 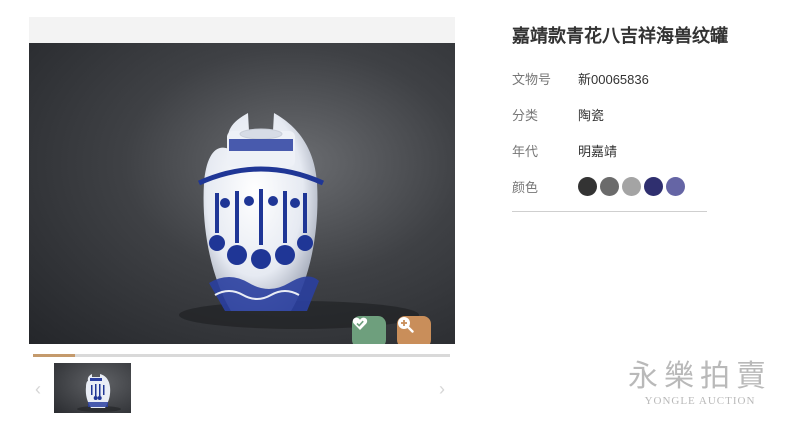 What do you see at coordinates (54, 355) in the screenshot?
I see `gallery-progress-fill` at bounding box center [54, 355].